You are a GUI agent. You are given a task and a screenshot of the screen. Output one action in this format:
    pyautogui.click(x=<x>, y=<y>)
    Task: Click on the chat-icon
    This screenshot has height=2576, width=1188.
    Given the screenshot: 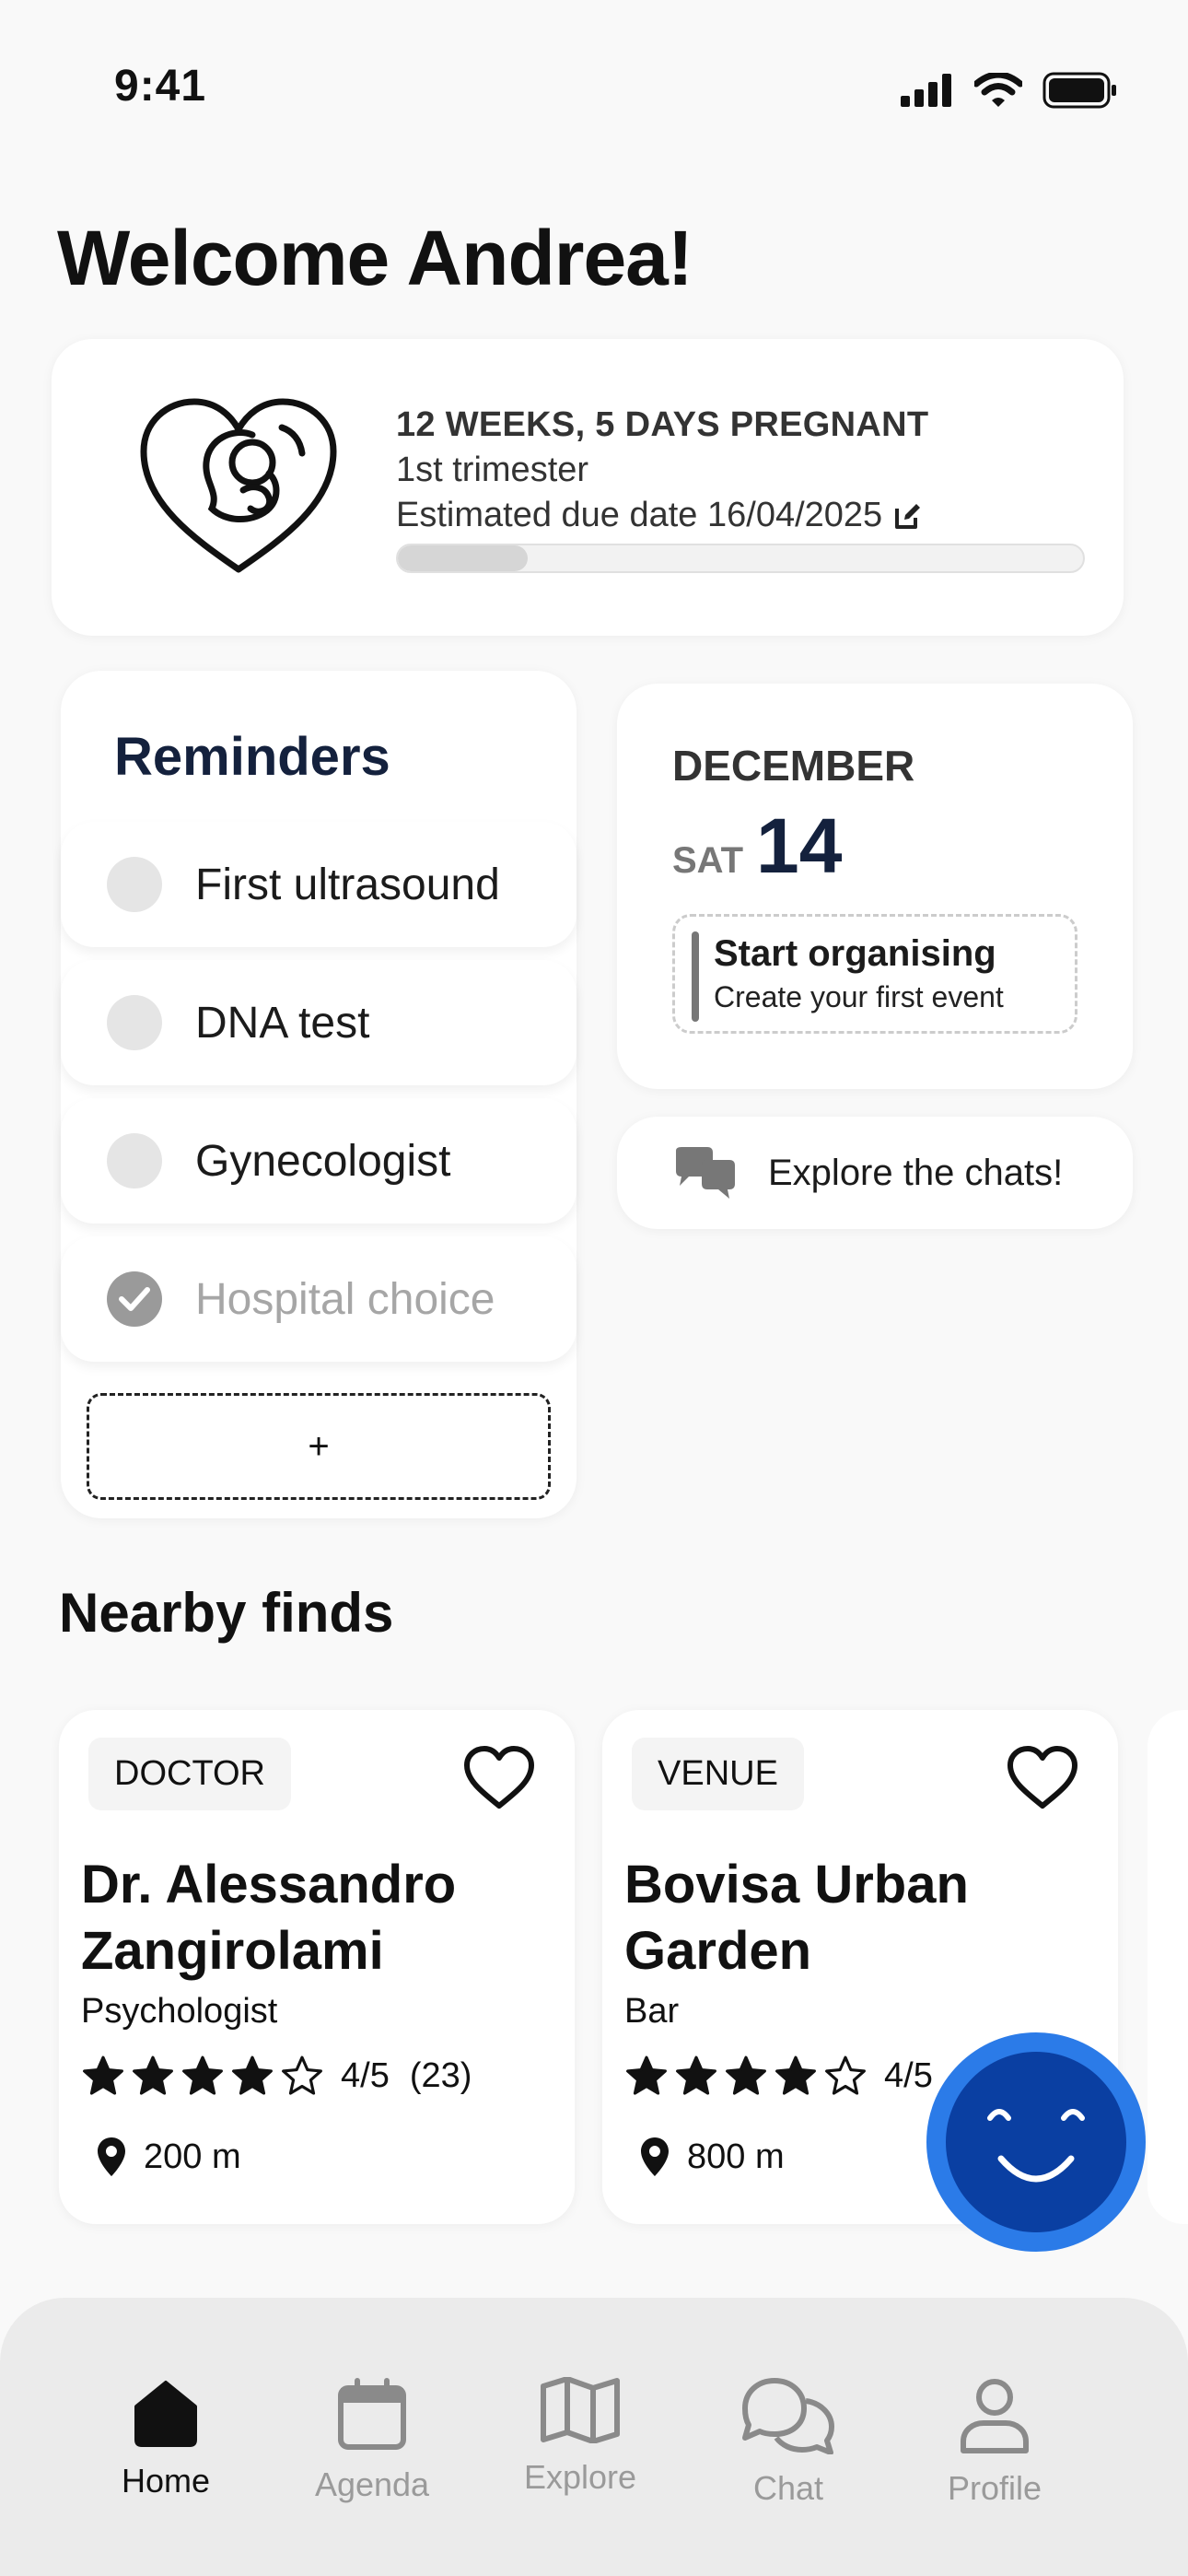 What is the action you would take?
    pyautogui.click(x=788, y=2416)
    